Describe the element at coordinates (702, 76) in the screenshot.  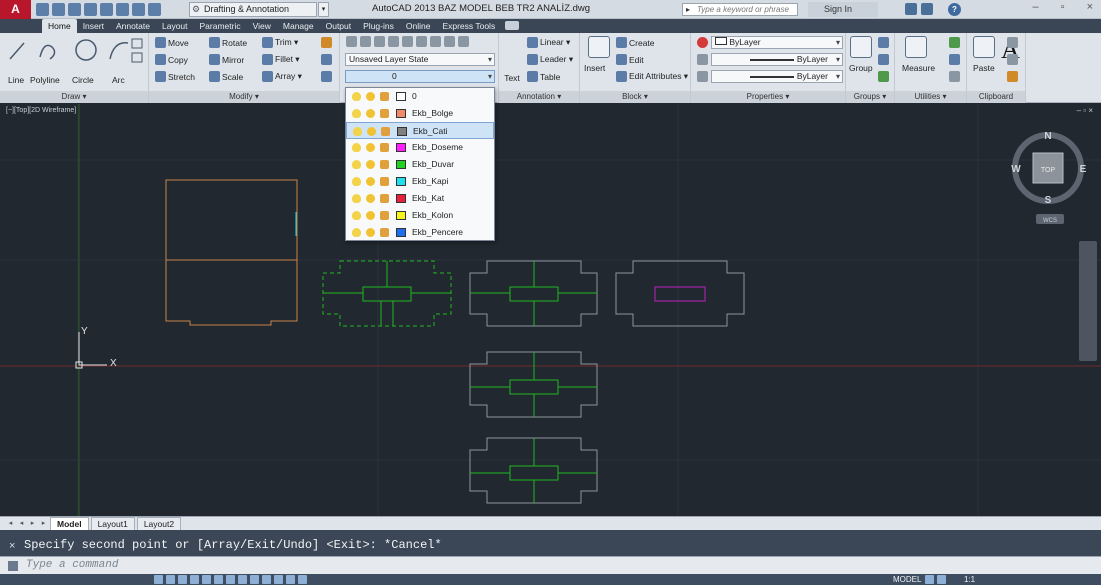
I see `linetype-icon` at that location.